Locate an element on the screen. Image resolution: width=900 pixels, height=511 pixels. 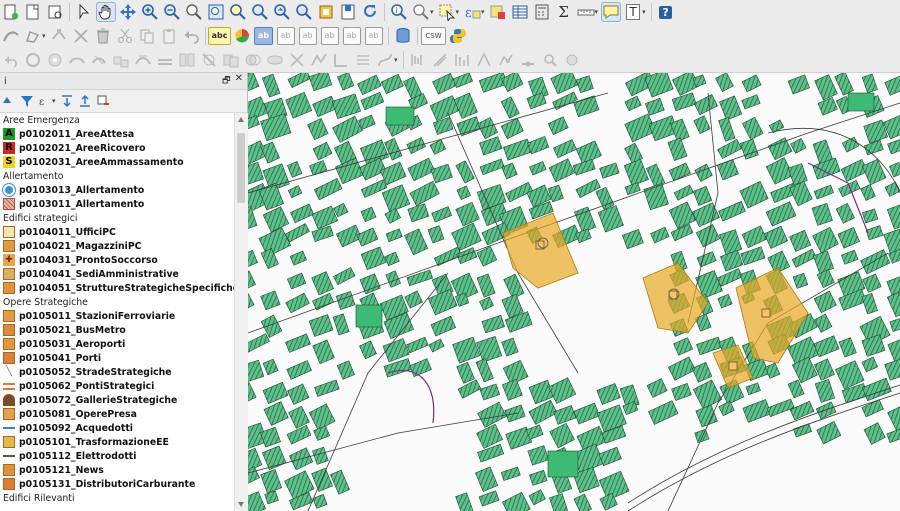
layer-item: p0104051_StruttureStrategicheSpecifiche is located at coordinates (117, 288).